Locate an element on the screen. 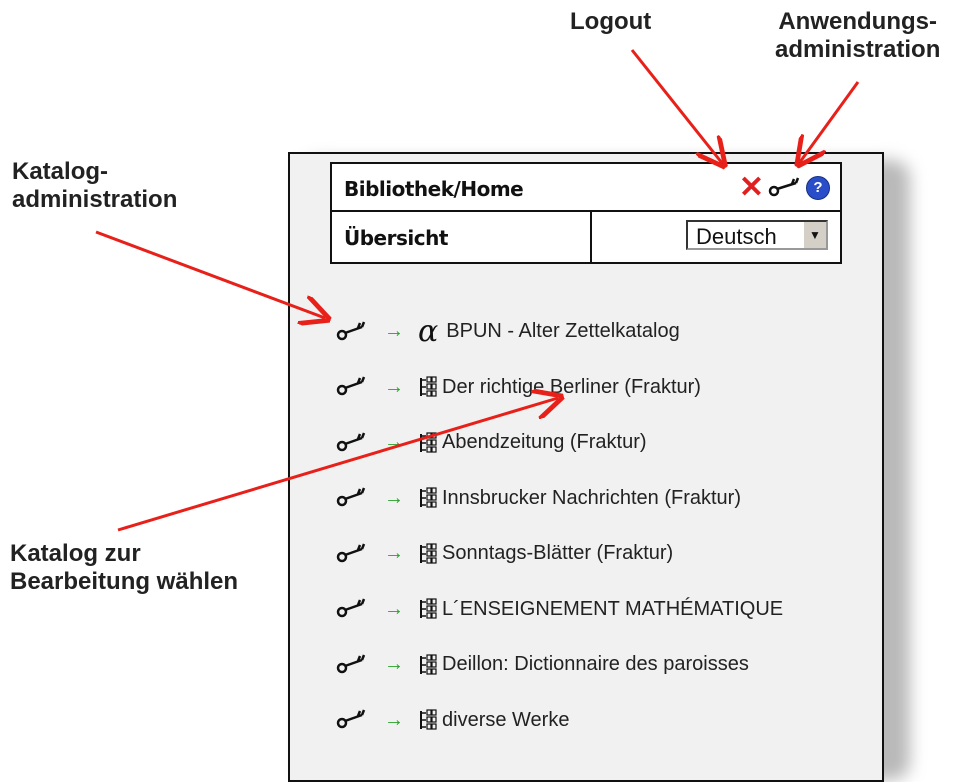 The width and height of the screenshot is (965, 782). catalog-item: → Sonntags-Blätter (Fraktur) is located at coordinates (606, 554).